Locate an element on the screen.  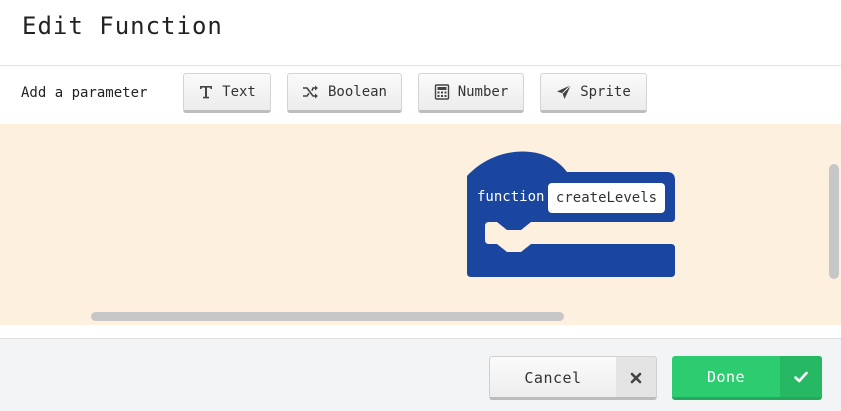
add-boolean-parameter-button: Boolean is located at coordinates (344, 93).